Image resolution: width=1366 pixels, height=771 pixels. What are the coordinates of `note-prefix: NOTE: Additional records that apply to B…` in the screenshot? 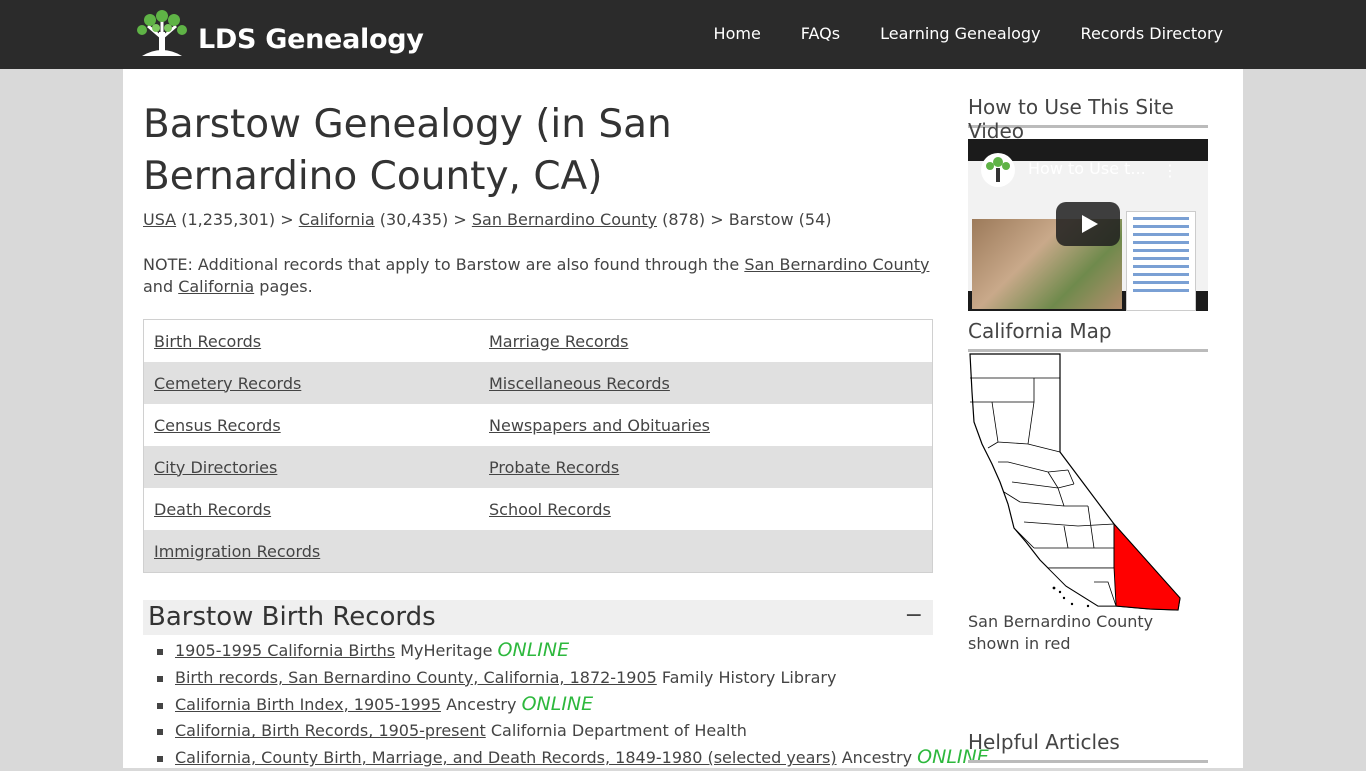 It's located at (441, 264).